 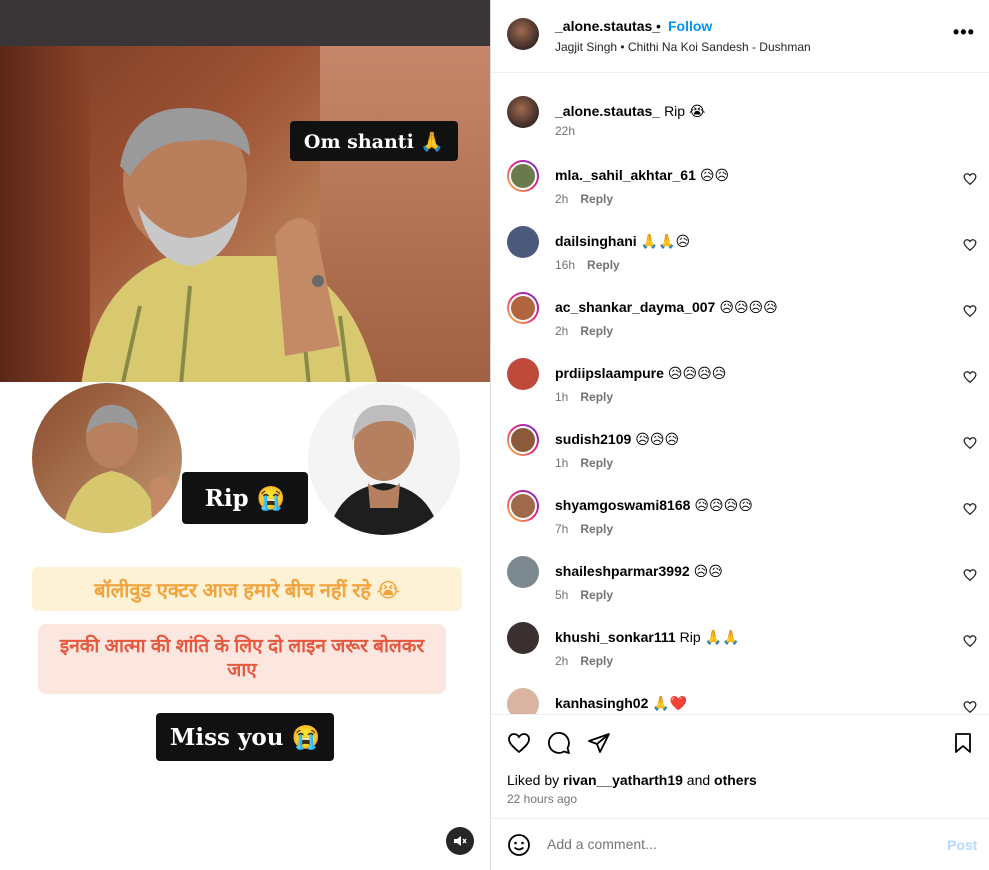 What do you see at coordinates (607, 26) in the screenshot?
I see `author-username: _alone.stautas_` at bounding box center [607, 26].